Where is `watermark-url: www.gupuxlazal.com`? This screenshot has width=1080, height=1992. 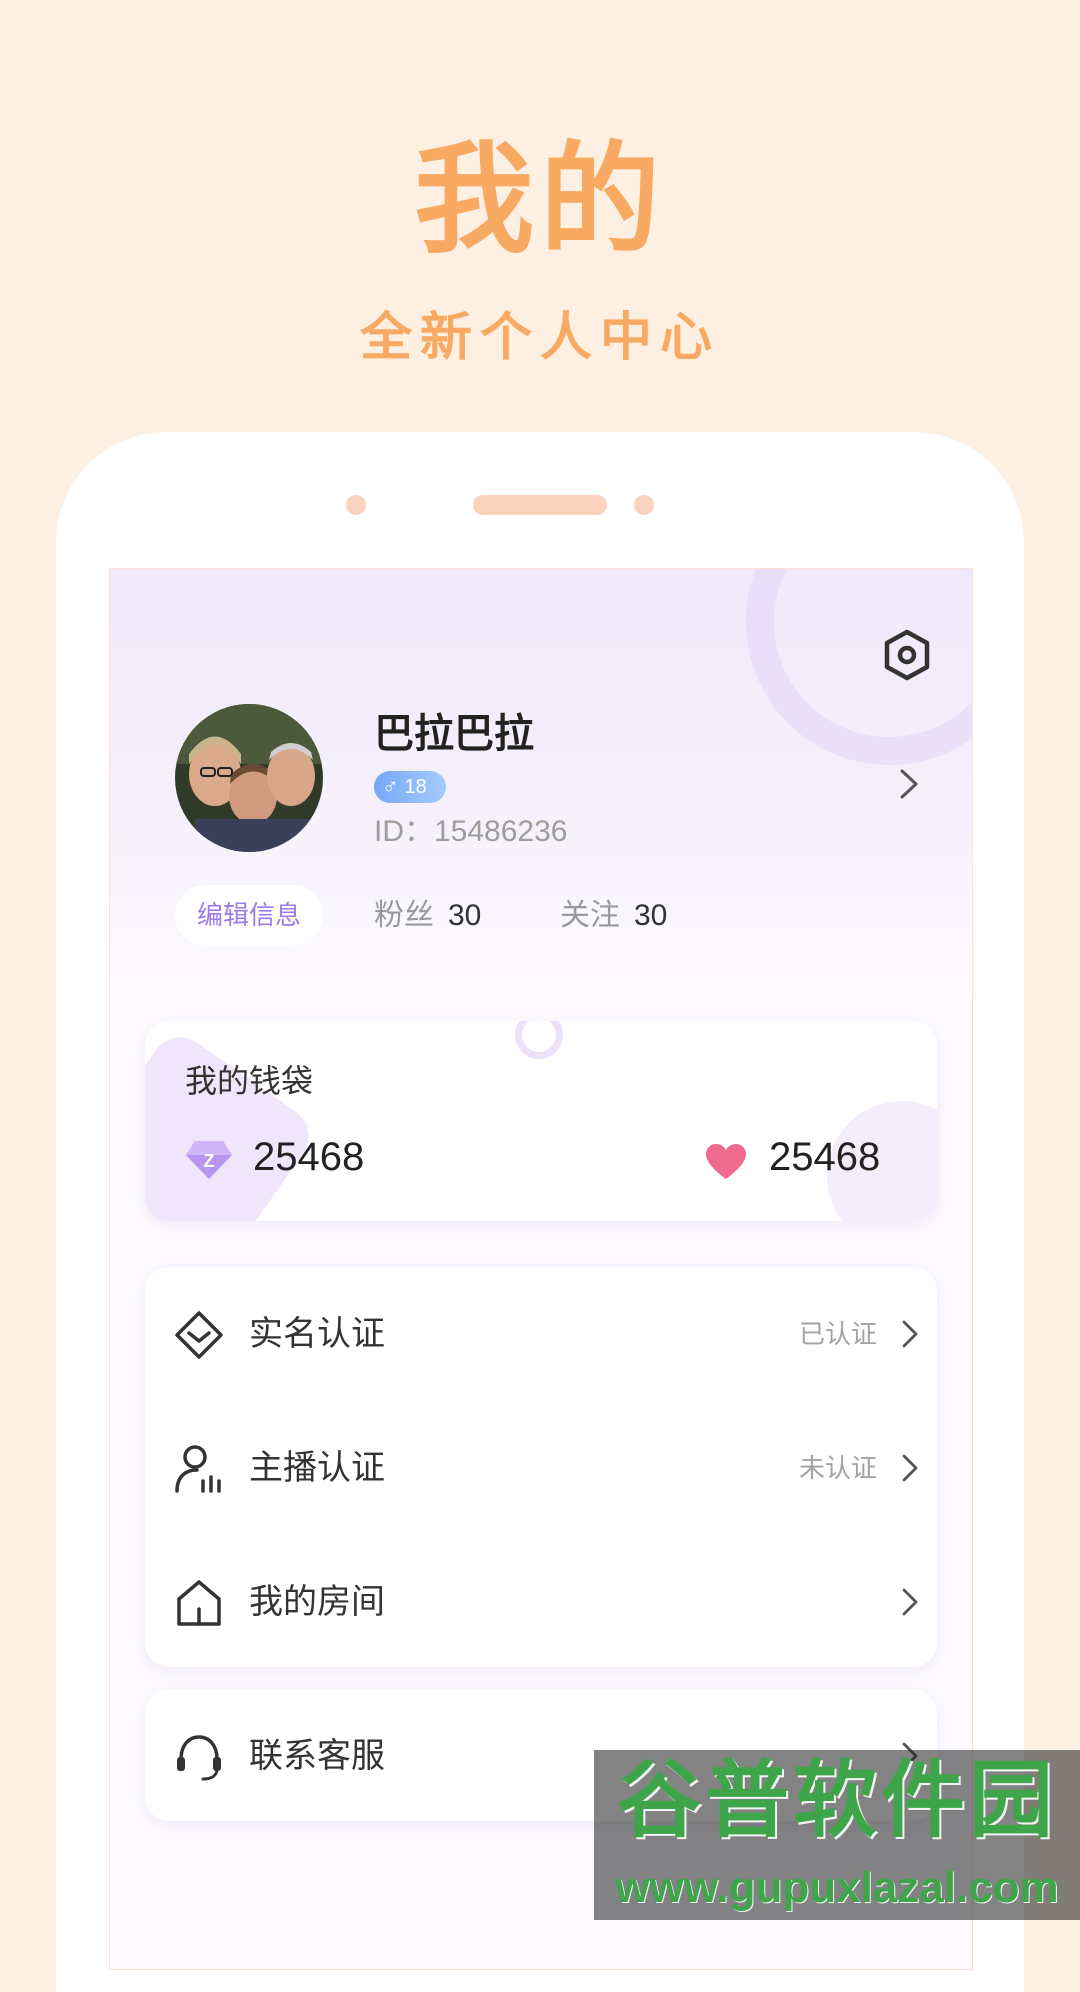 watermark-url: www.gupuxlazal.com is located at coordinates (837, 1887).